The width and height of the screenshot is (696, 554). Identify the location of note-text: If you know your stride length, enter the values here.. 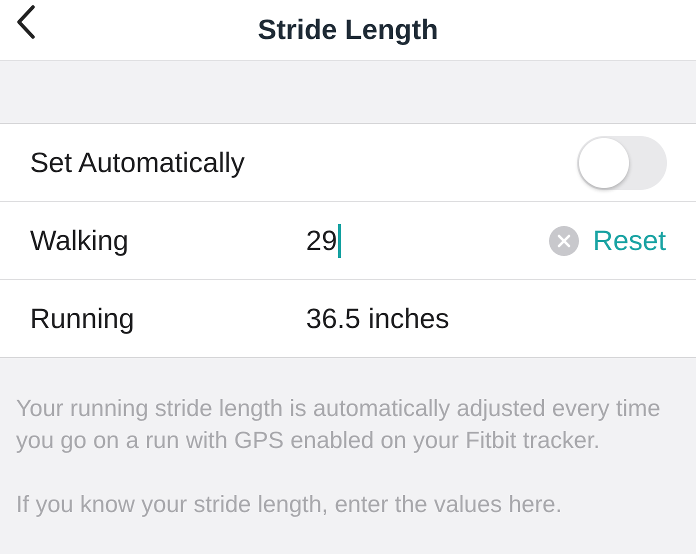
(290, 504).